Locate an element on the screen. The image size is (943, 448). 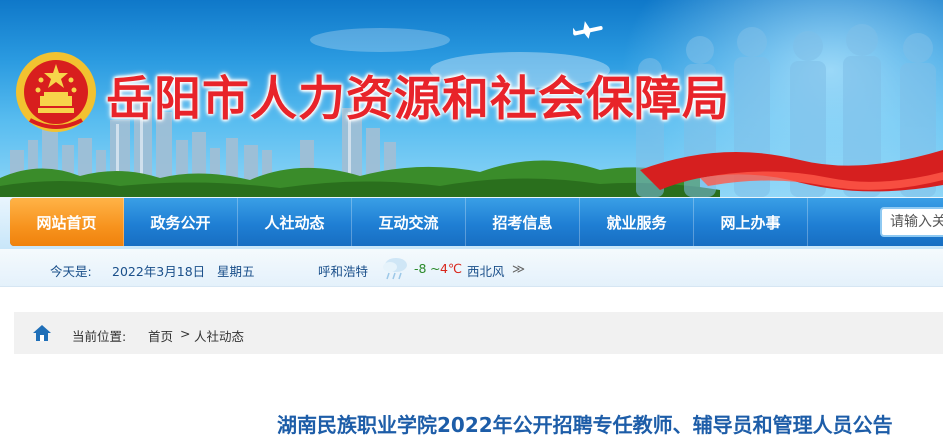
current-date: 2022年3月18日 is located at coordinates (159, 271).